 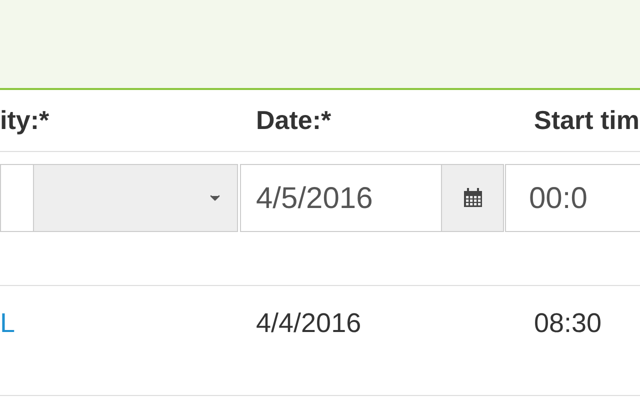 What do you see at coordinates (309, 323) in the screenshot?
I see `table-cell: 4/4/2016` at bounding box center [309, 323].